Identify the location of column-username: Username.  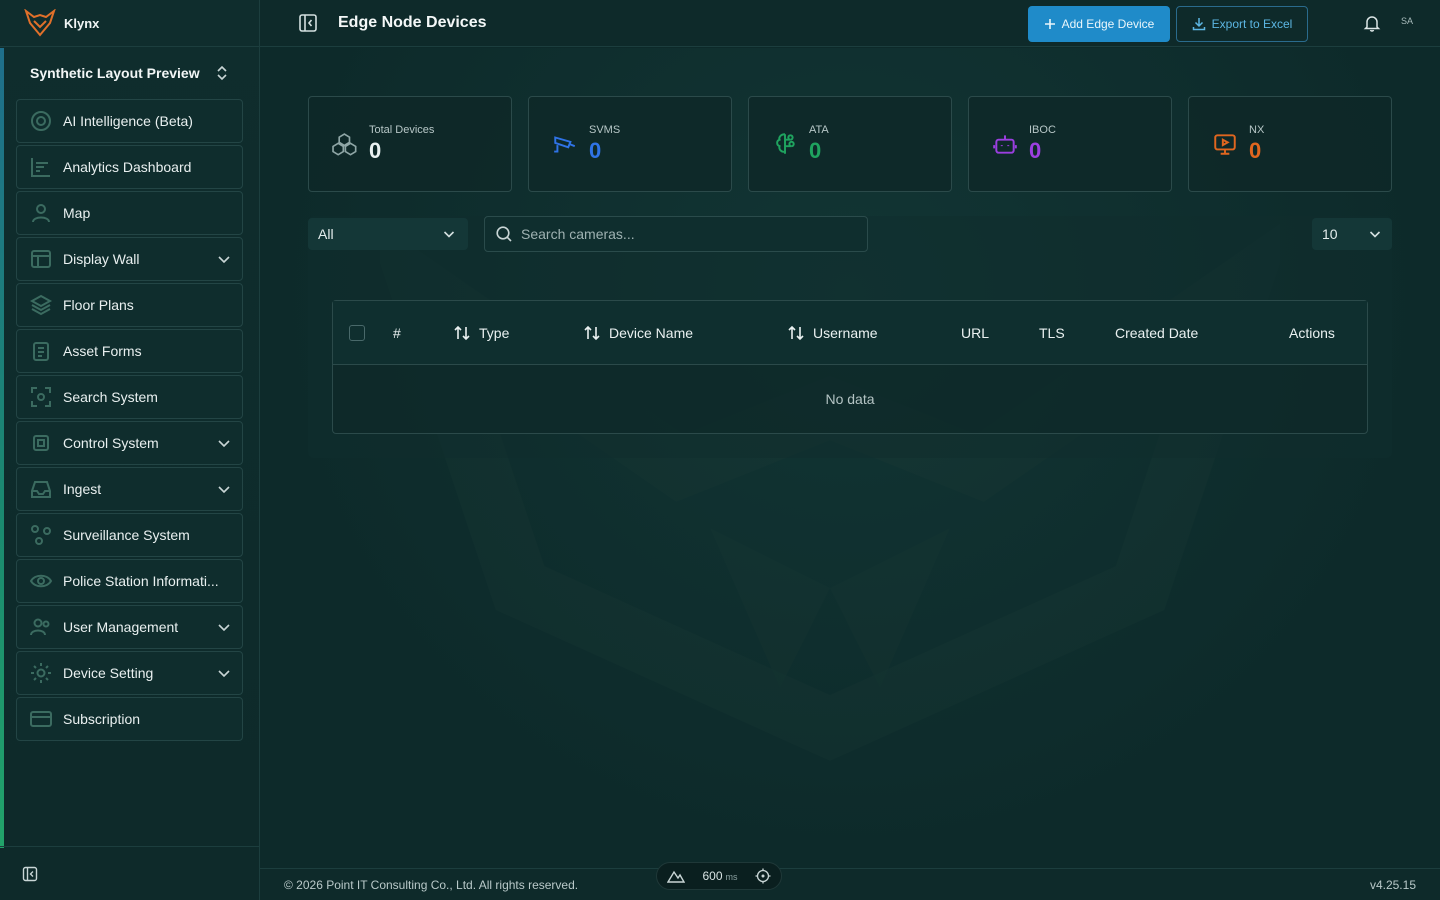
(832, 333).